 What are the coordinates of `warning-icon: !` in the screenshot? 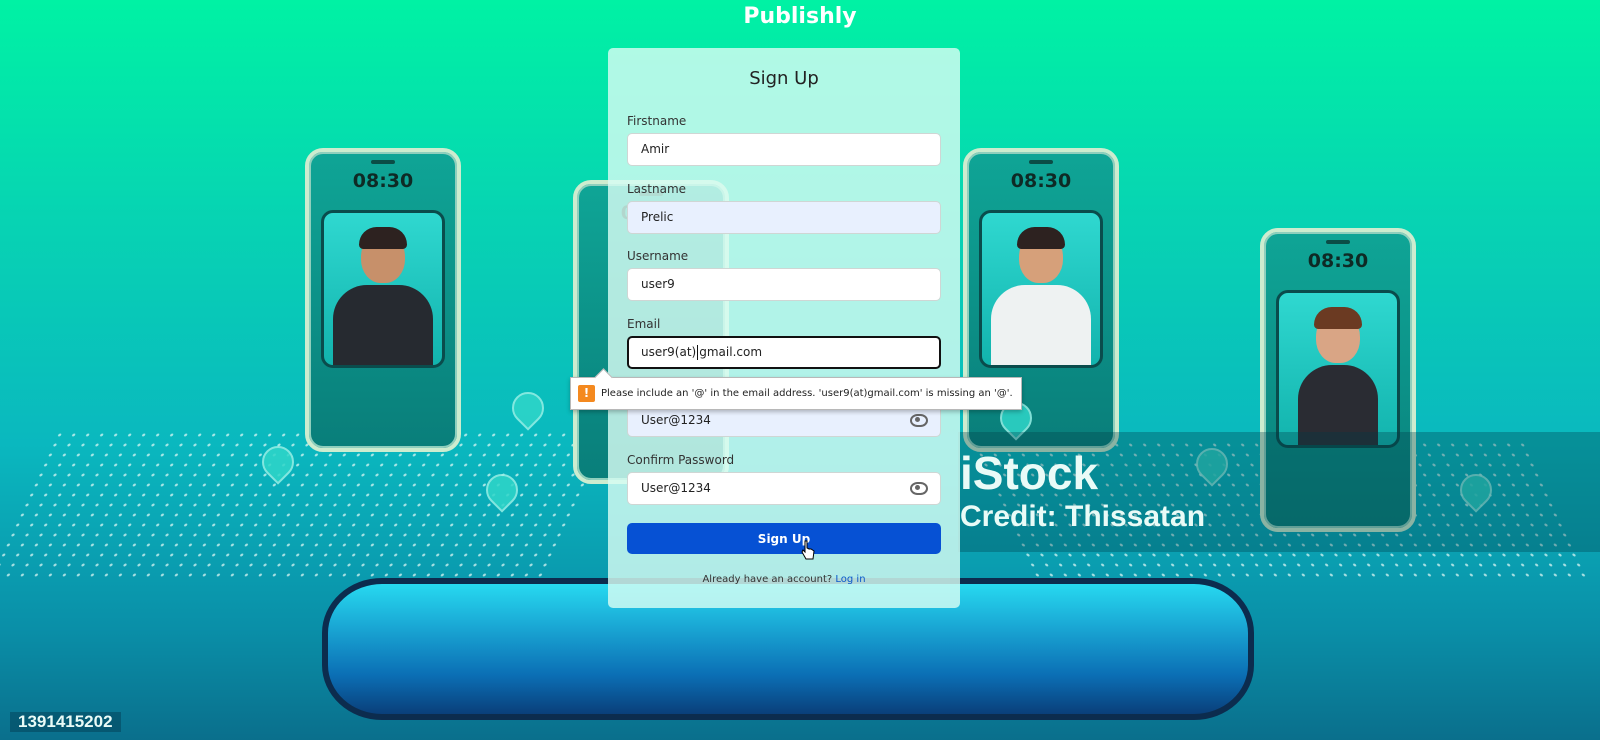 It's located at (586, 393).